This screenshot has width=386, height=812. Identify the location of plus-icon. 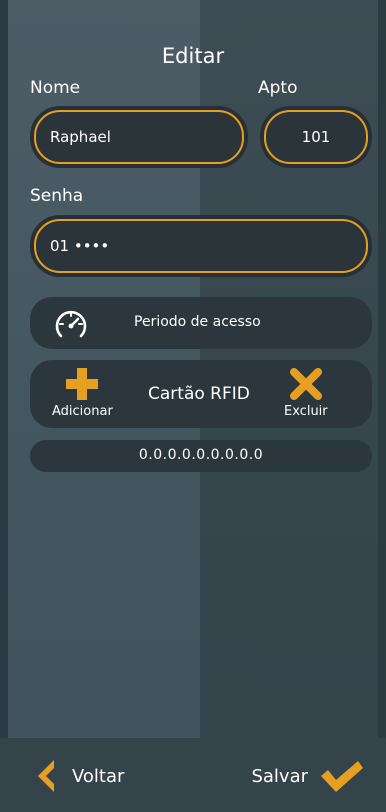
(82, 384).